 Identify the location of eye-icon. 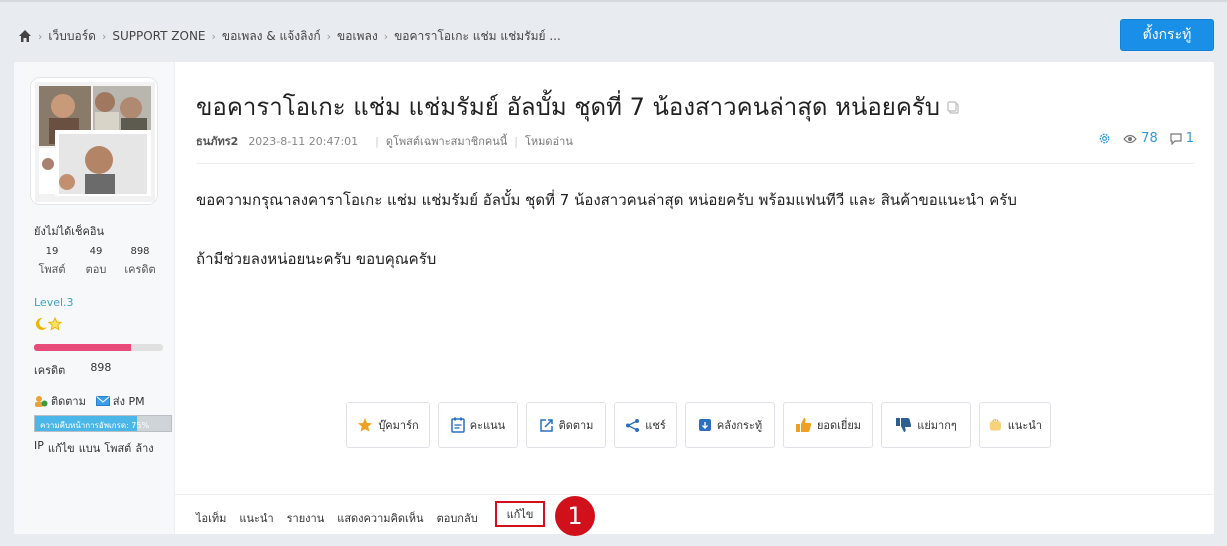
(1130, 138).